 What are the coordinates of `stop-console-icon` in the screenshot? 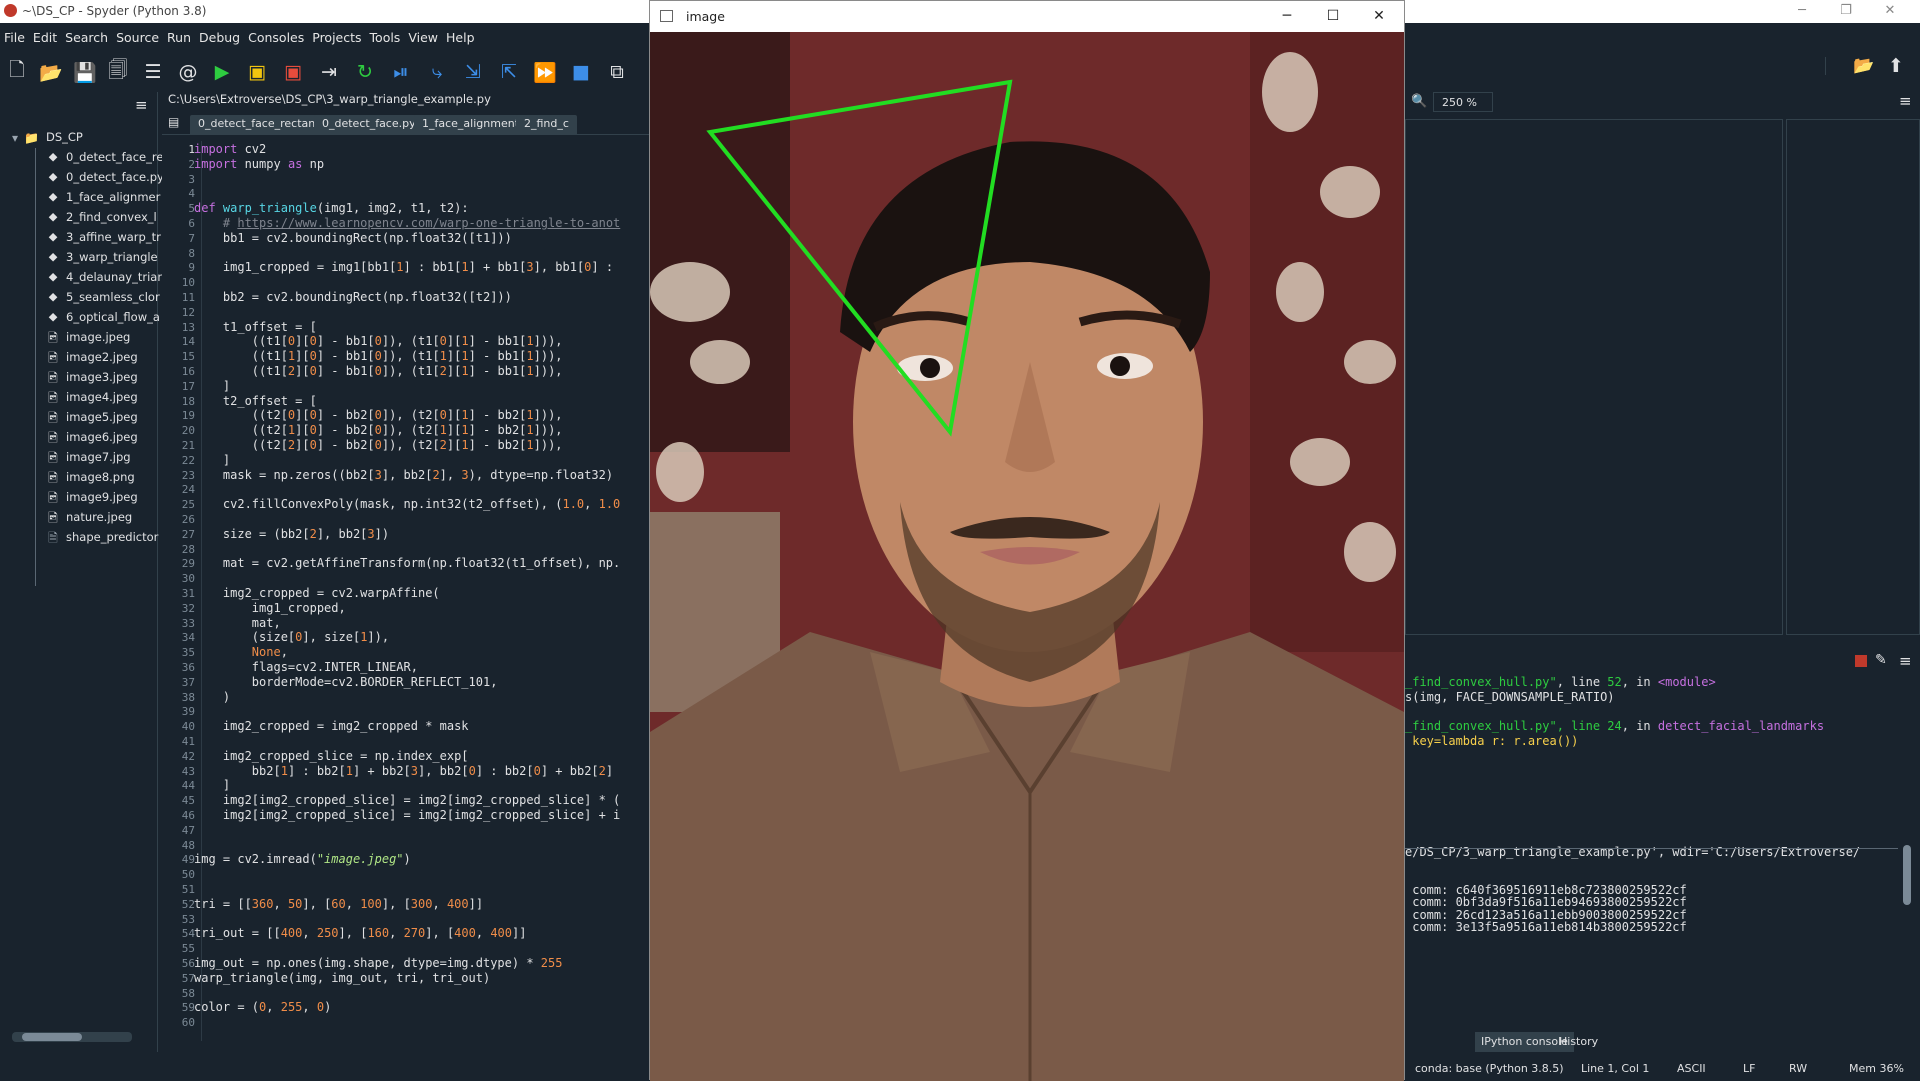 It's located at (1861, 661).